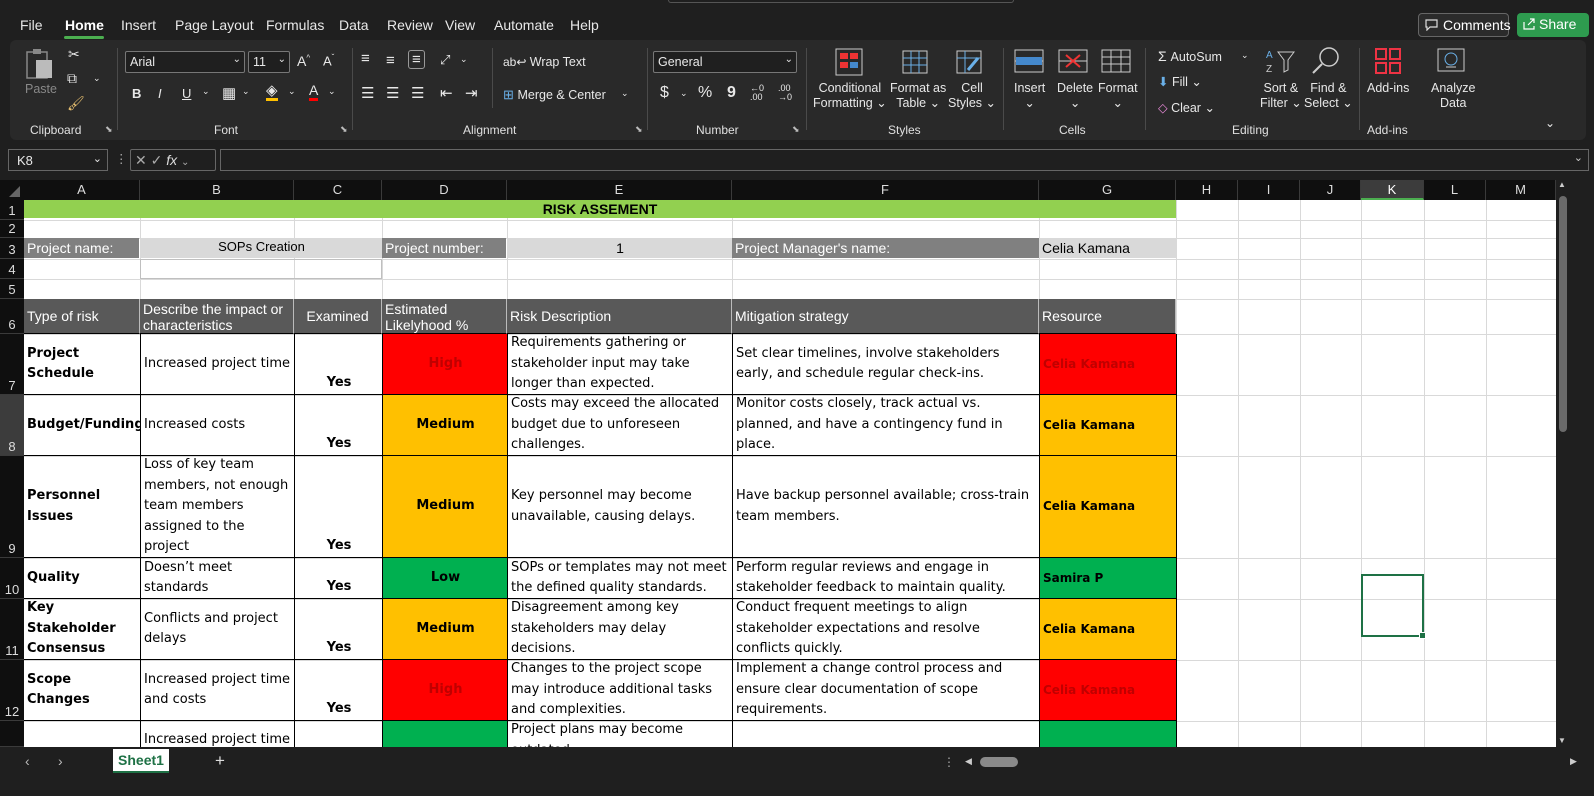  I want to click on collapse-ribbon-icon: ⌄, so click(1550, 123).